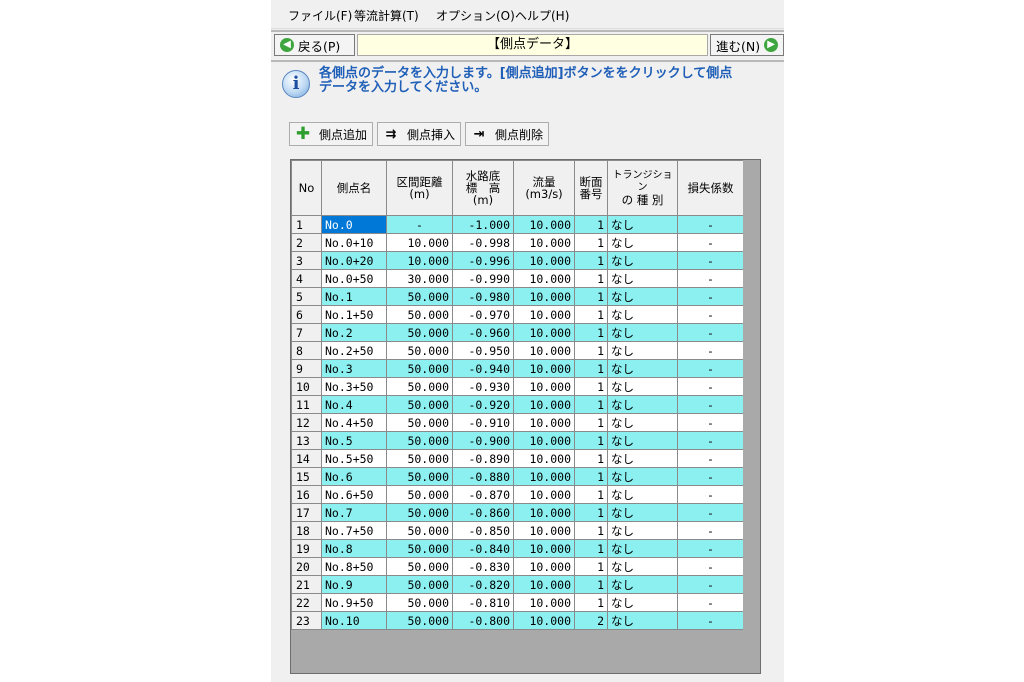  Describe the element at coordinates (517, 422) in the screenshot. I see `table-row: 12 No.4+50 50.000 -0.910 10.000 1 なし -` at that location.